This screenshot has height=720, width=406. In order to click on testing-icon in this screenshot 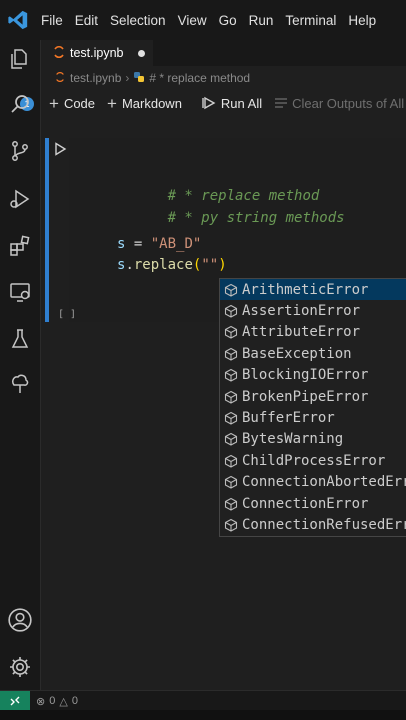, I will do `click(20, 339)`.